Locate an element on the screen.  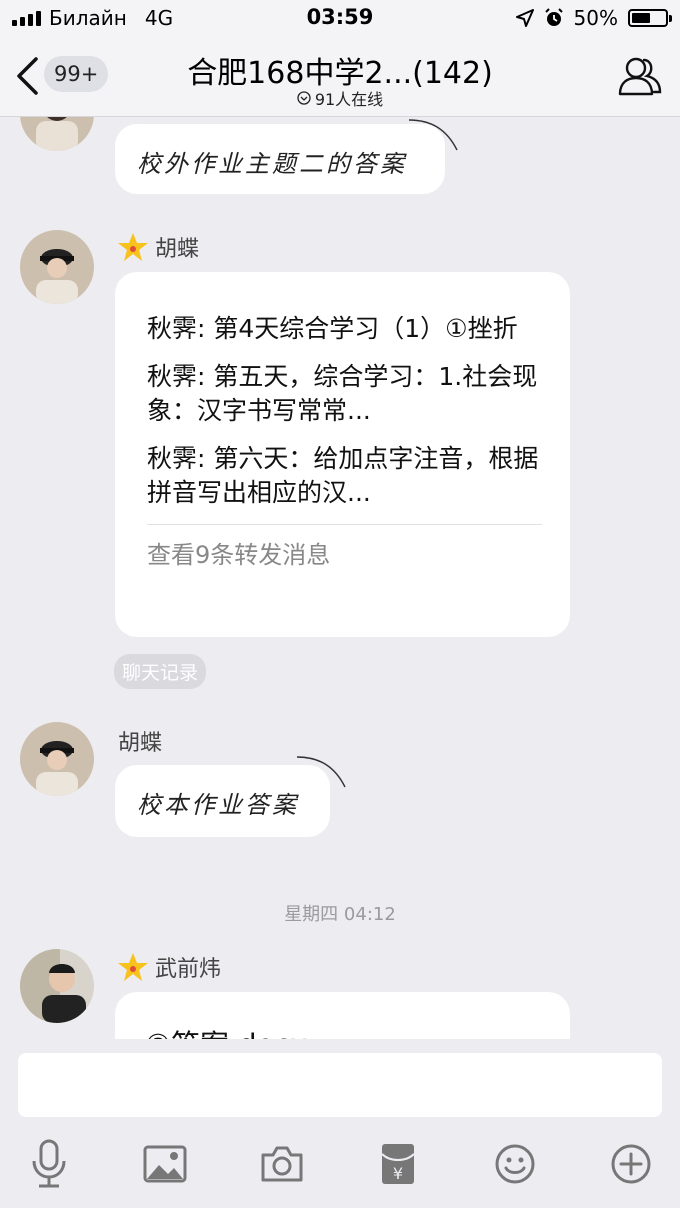
emoji-icon is located at coordinates (515, 1164).